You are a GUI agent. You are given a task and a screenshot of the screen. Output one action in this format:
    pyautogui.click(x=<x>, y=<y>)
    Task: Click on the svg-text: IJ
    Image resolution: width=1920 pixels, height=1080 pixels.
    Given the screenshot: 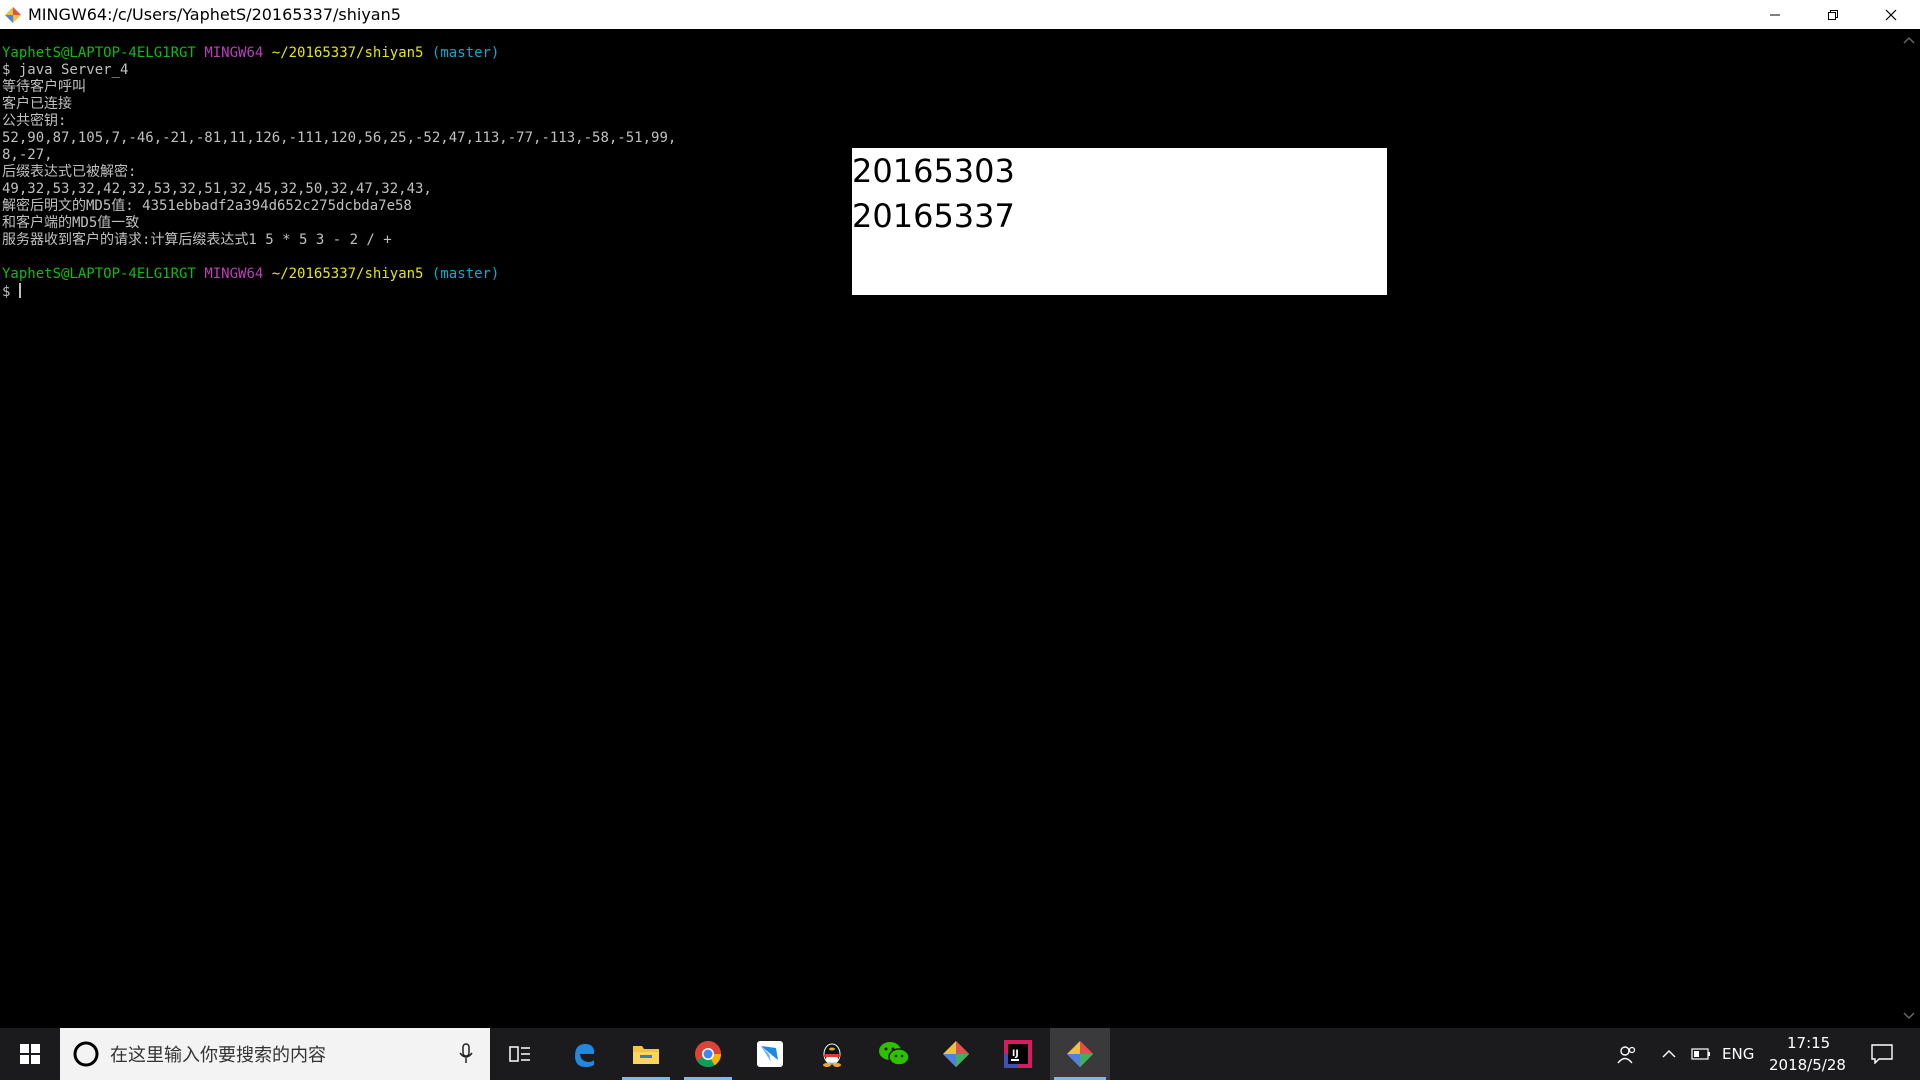 What is the action you would take?
    pyautogui.click(x=1015, y=1054)
    